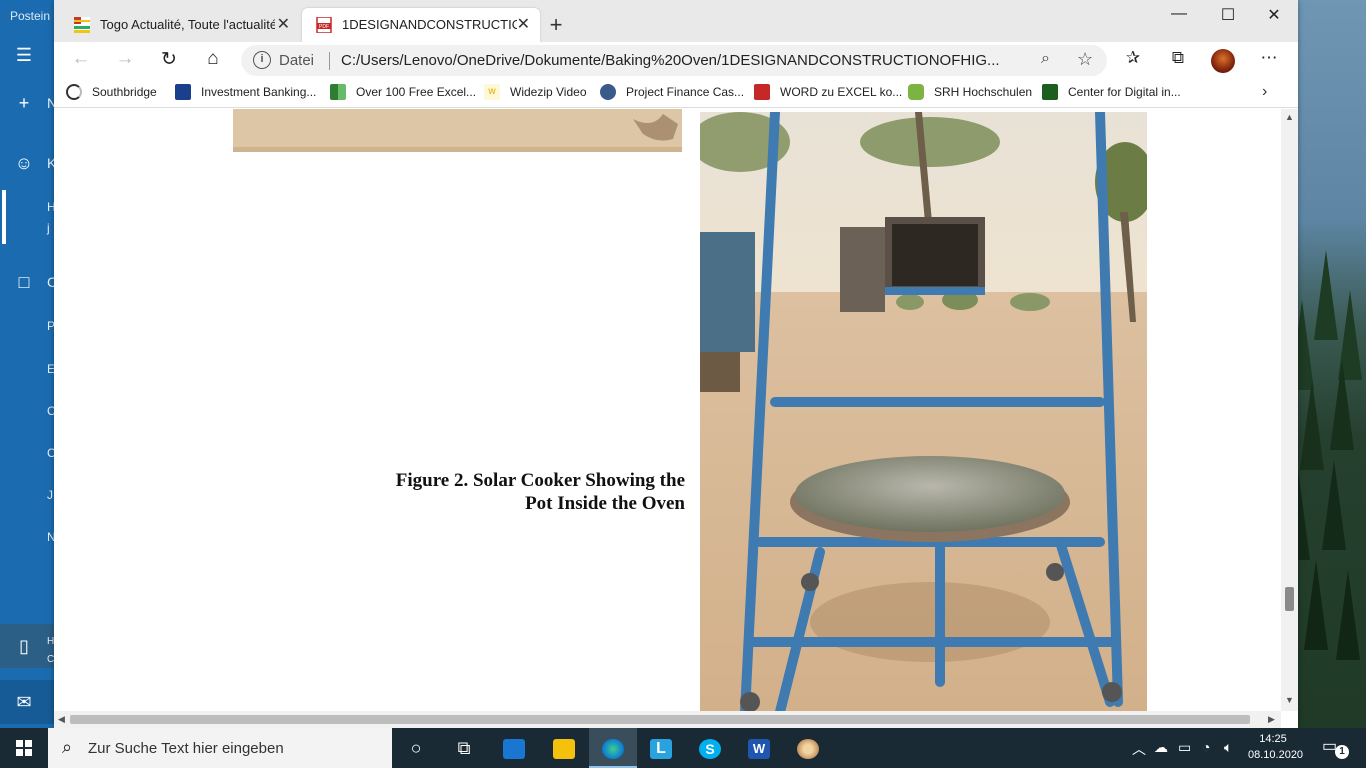  I want to click on bookmark-label: Southbridge, so click(124, 92).